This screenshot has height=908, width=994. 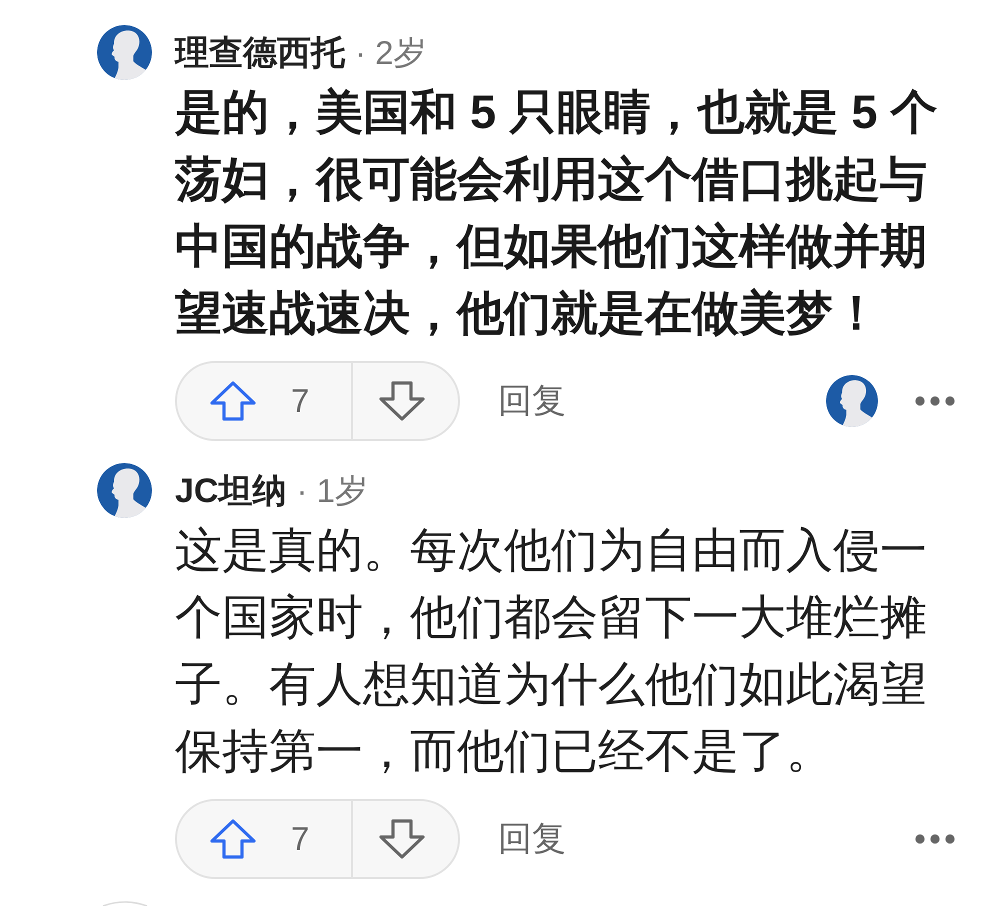 I want to click on author-name: 理查德西托, so click(x=260, y=52).